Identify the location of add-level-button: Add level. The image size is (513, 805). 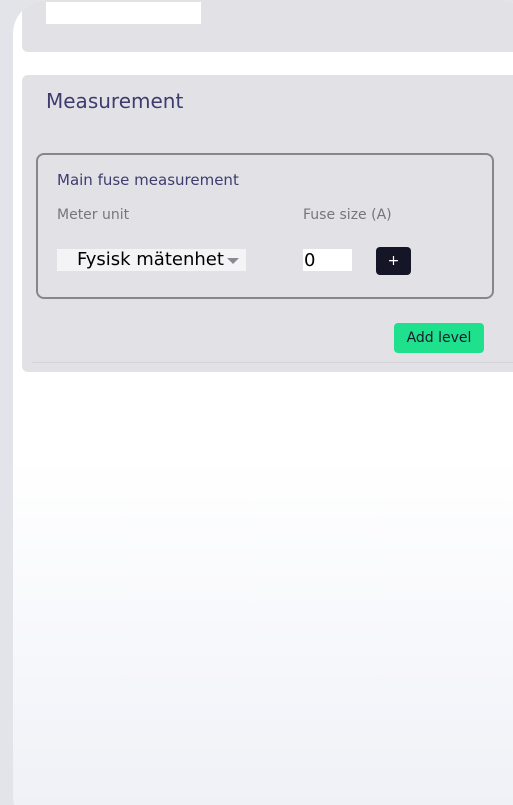
(439, 338).